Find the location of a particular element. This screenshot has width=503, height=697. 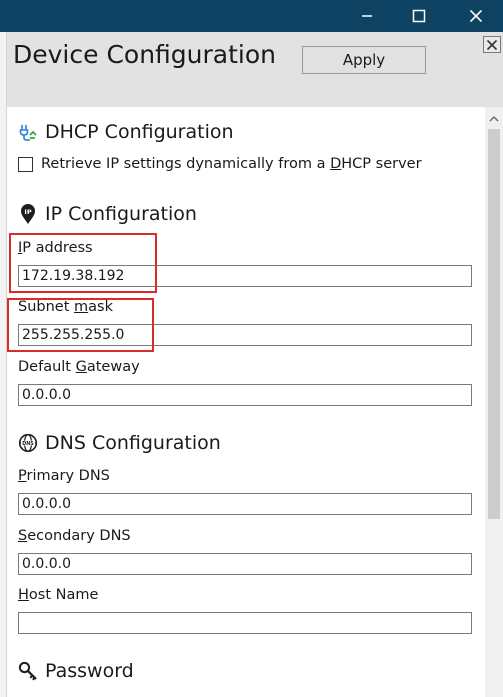

minimize-button is located at coordinates (367, 16).